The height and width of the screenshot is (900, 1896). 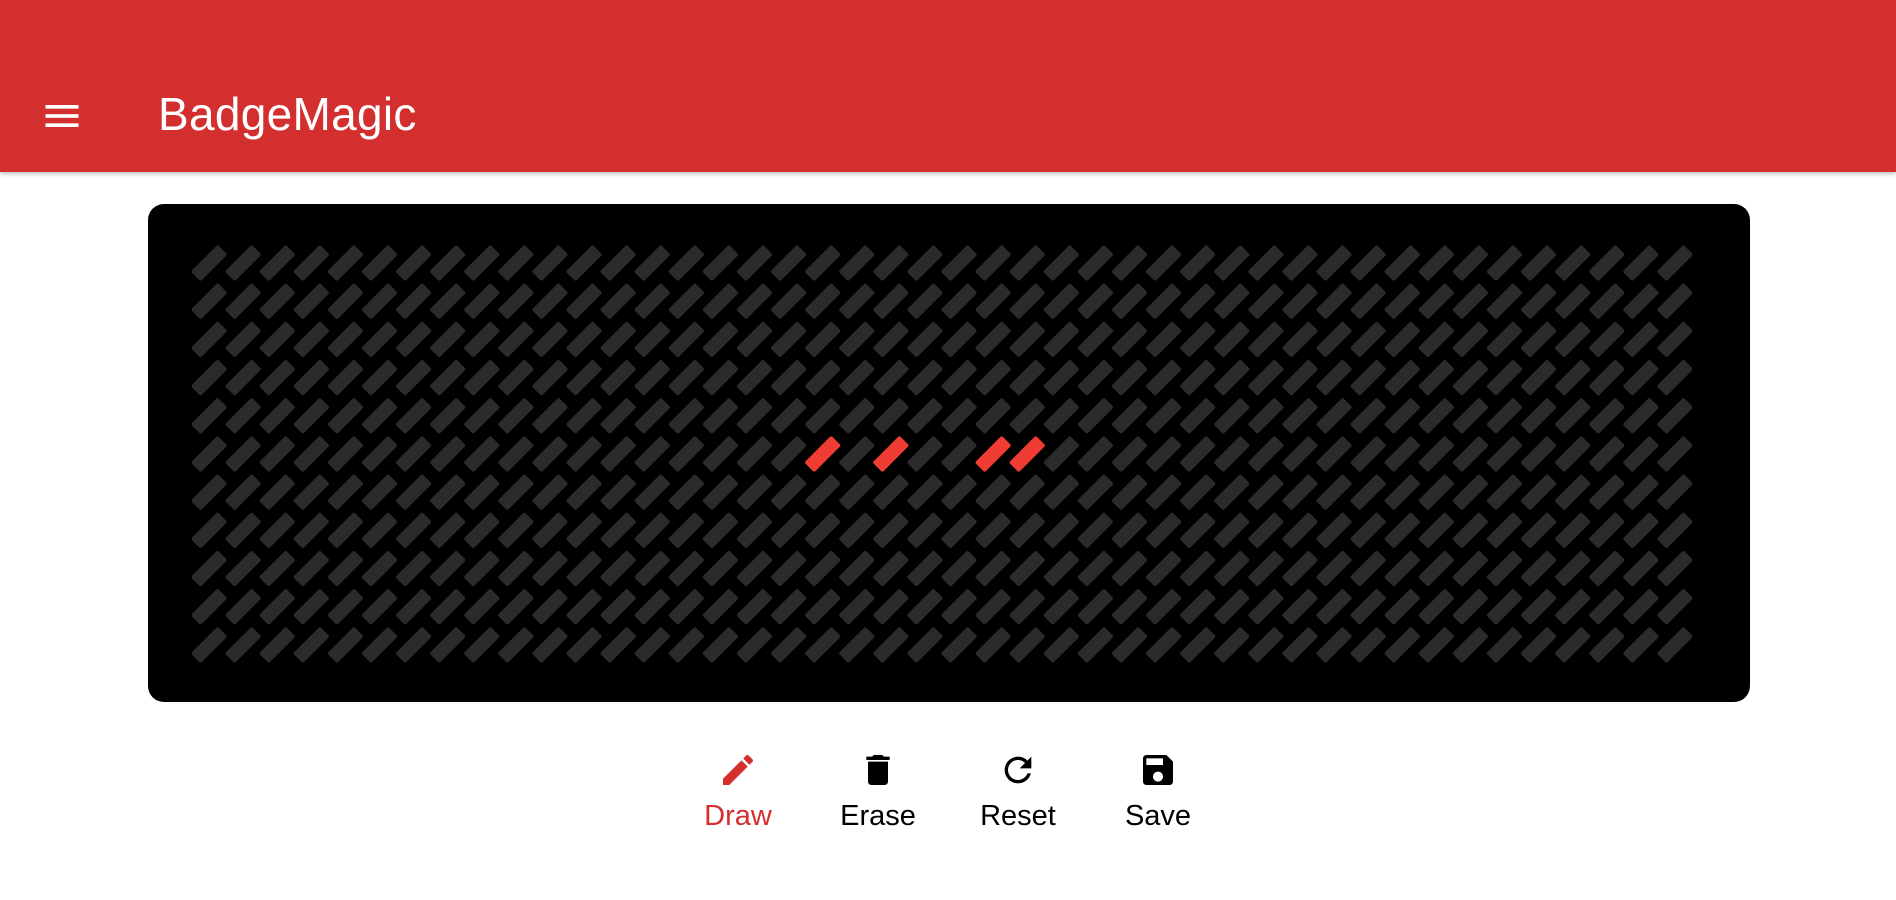 I want to click on reset-button: Reset, so click(x=1018, y=795).